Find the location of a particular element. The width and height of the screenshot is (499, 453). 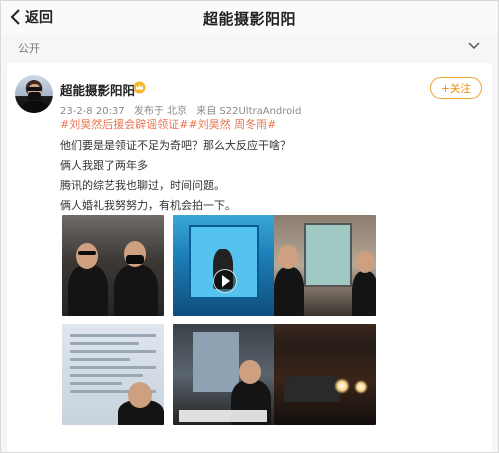

hashtag-link: #刘昊然 周冬雨# is located at coordinates (232, 124).